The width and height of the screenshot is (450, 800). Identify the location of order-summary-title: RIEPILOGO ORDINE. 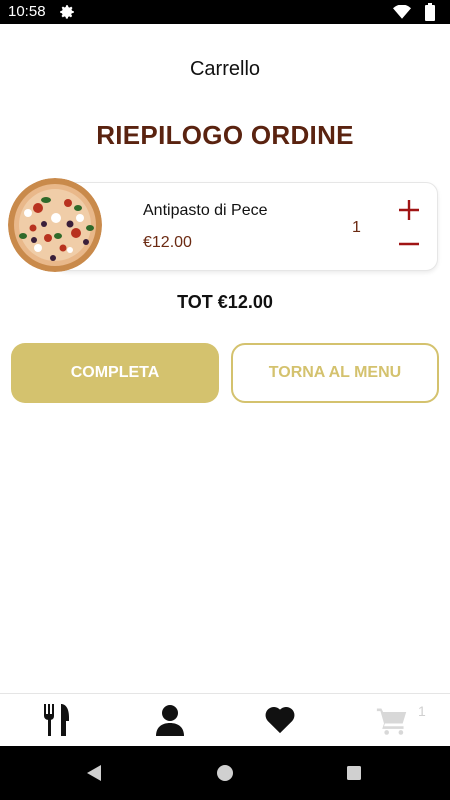
(225, 135).